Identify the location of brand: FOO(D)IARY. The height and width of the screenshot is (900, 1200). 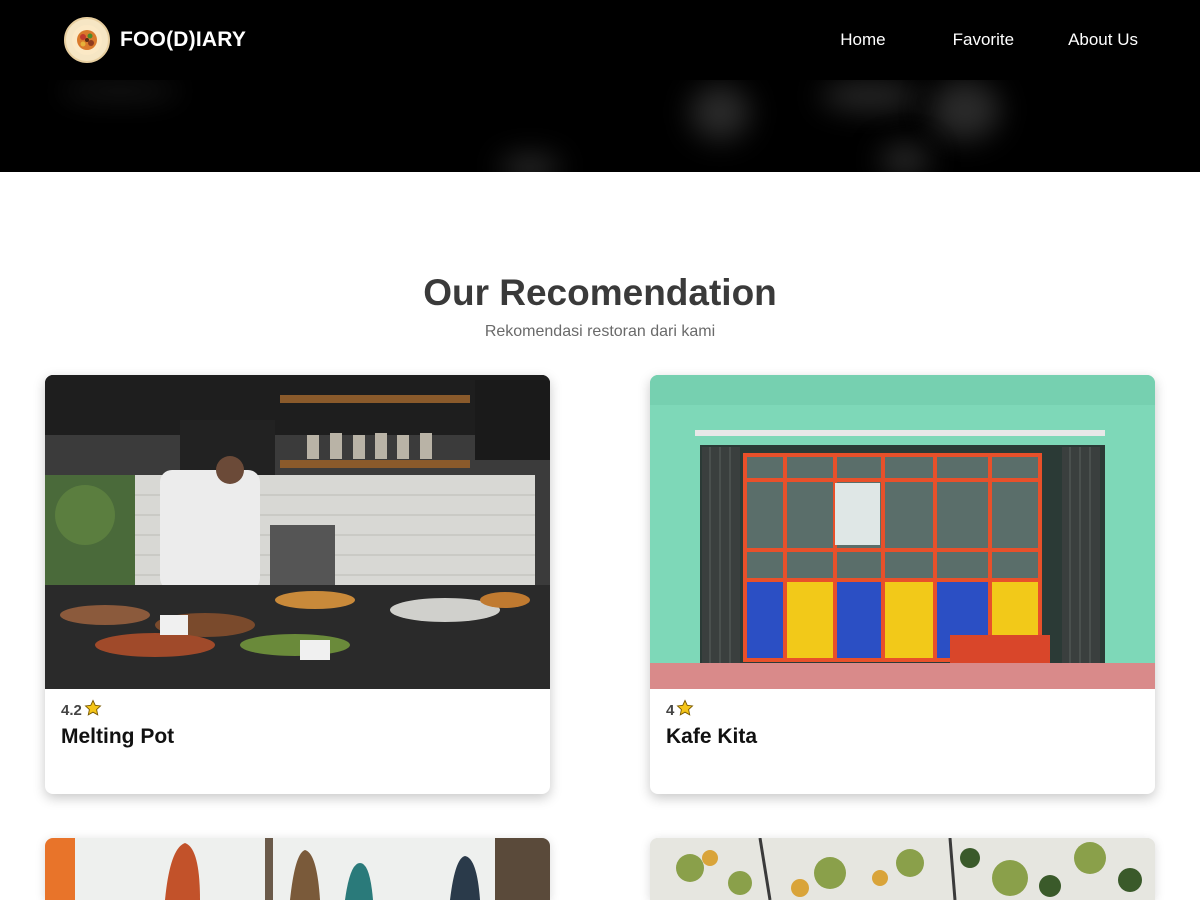
(155, 40).